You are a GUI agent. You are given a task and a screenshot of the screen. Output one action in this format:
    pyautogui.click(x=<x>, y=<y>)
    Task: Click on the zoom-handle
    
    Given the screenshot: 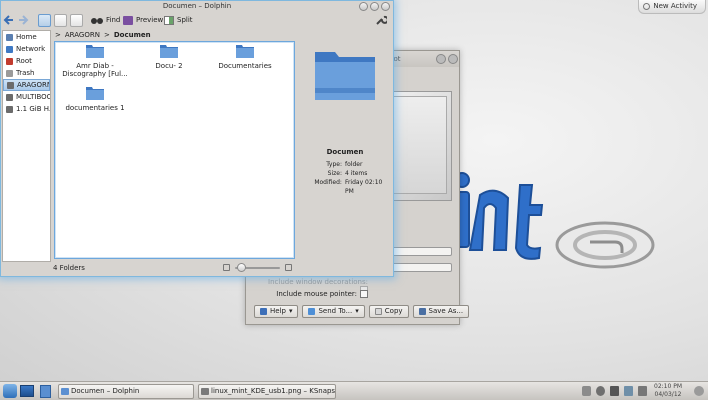 What is the action you would take?
    pyautogui.click(x=241, y=267)
    